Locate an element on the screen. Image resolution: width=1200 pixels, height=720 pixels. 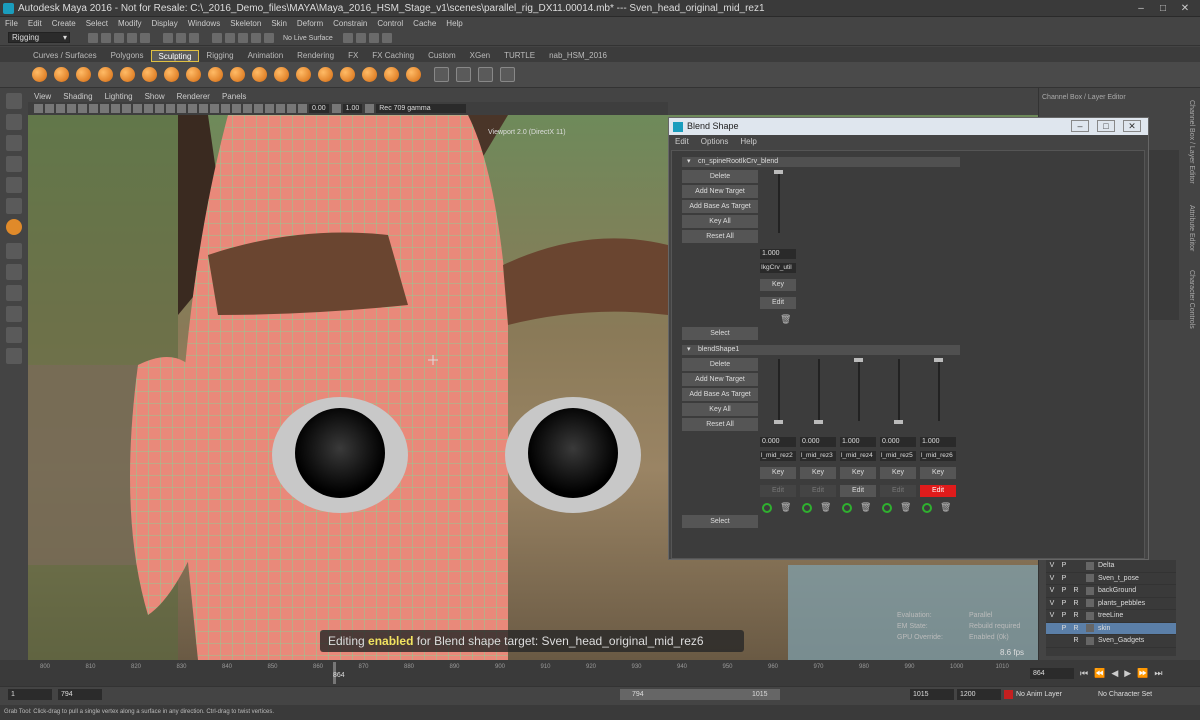
current-frame-field: 864 is located at coordinates (1052, 673).